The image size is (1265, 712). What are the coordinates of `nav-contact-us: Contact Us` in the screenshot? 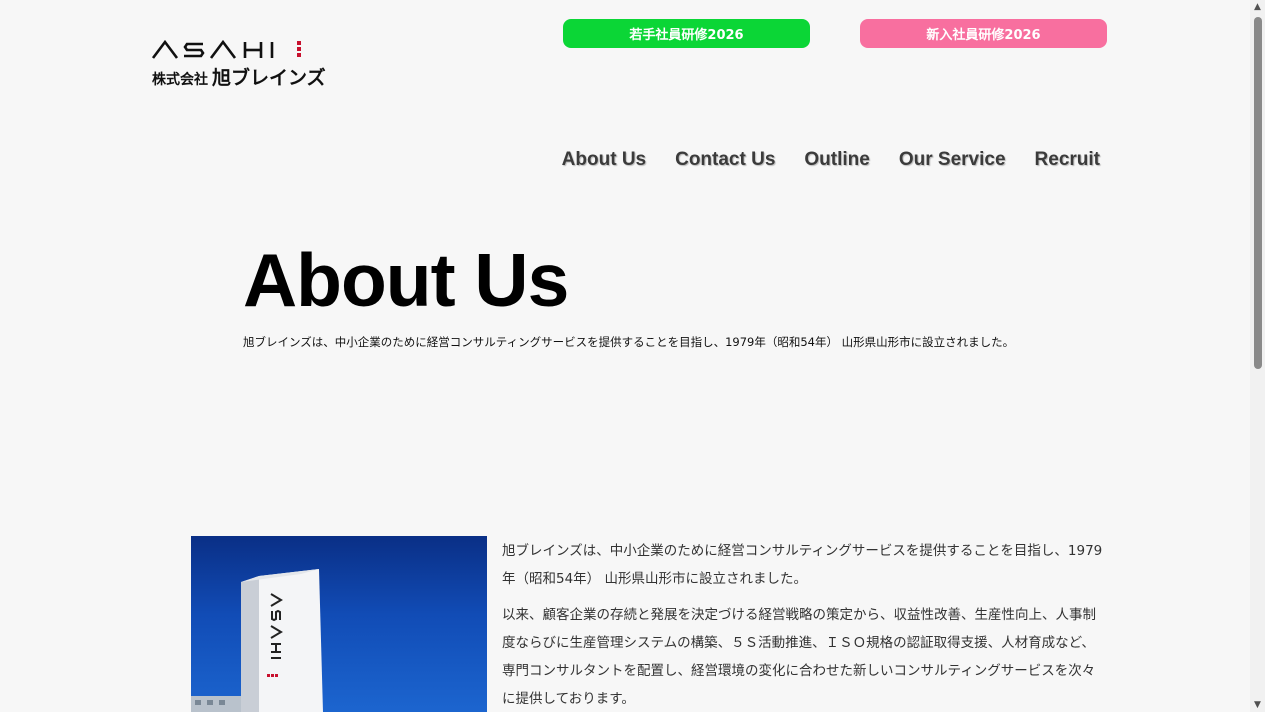 It's located at (725, 160).